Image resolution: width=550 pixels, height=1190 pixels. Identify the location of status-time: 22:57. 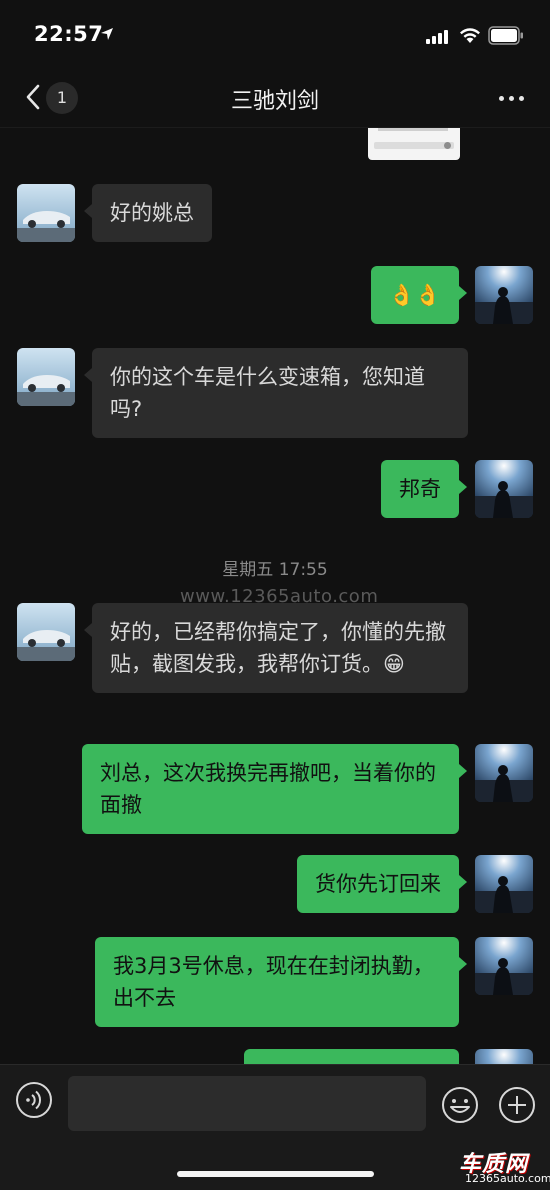
(69, 34).